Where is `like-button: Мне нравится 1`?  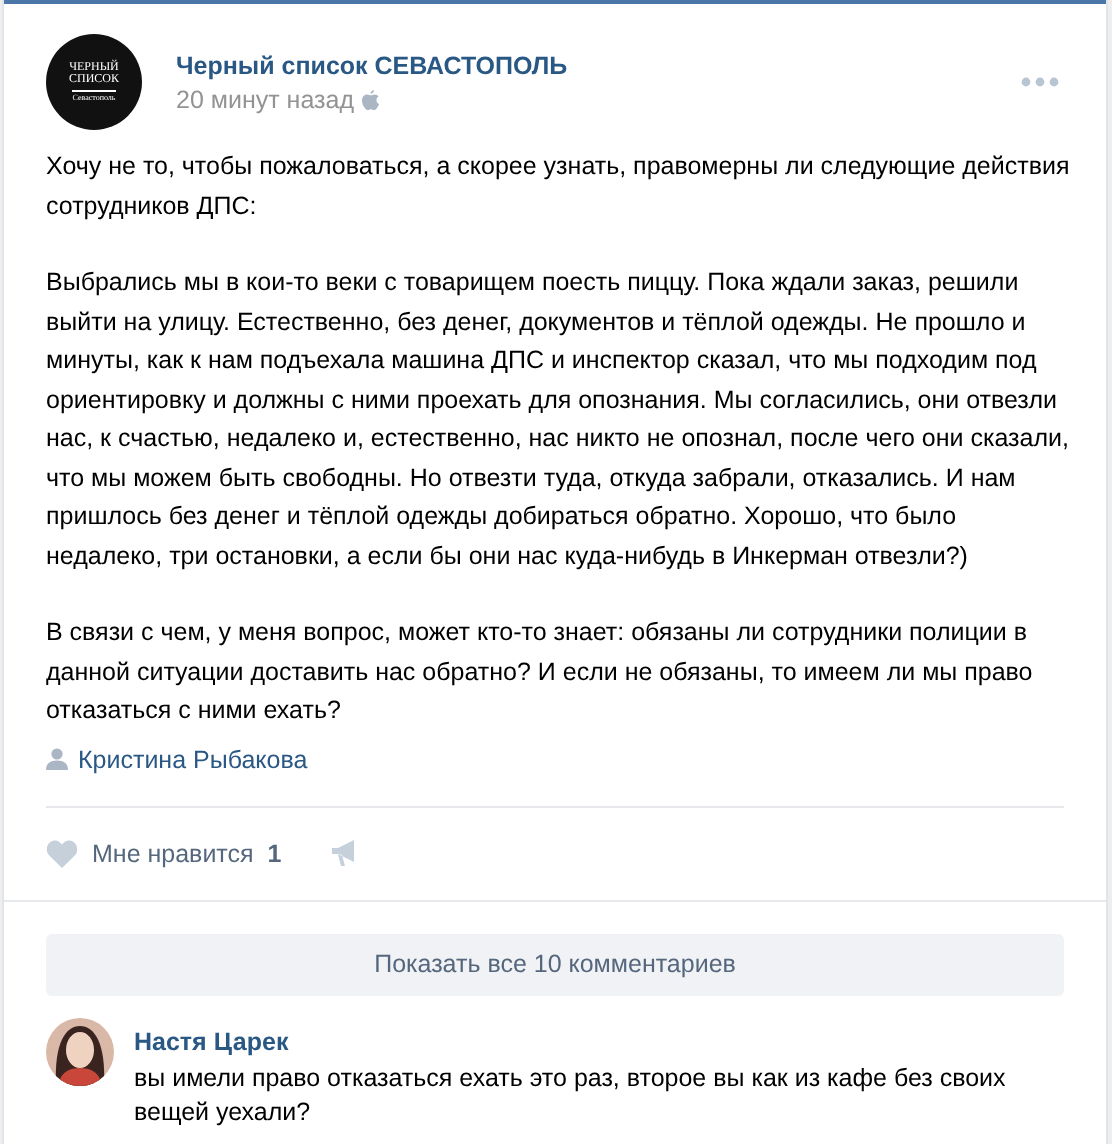
like-button: Мне нравится 1 is located at coordinates (164, 853).